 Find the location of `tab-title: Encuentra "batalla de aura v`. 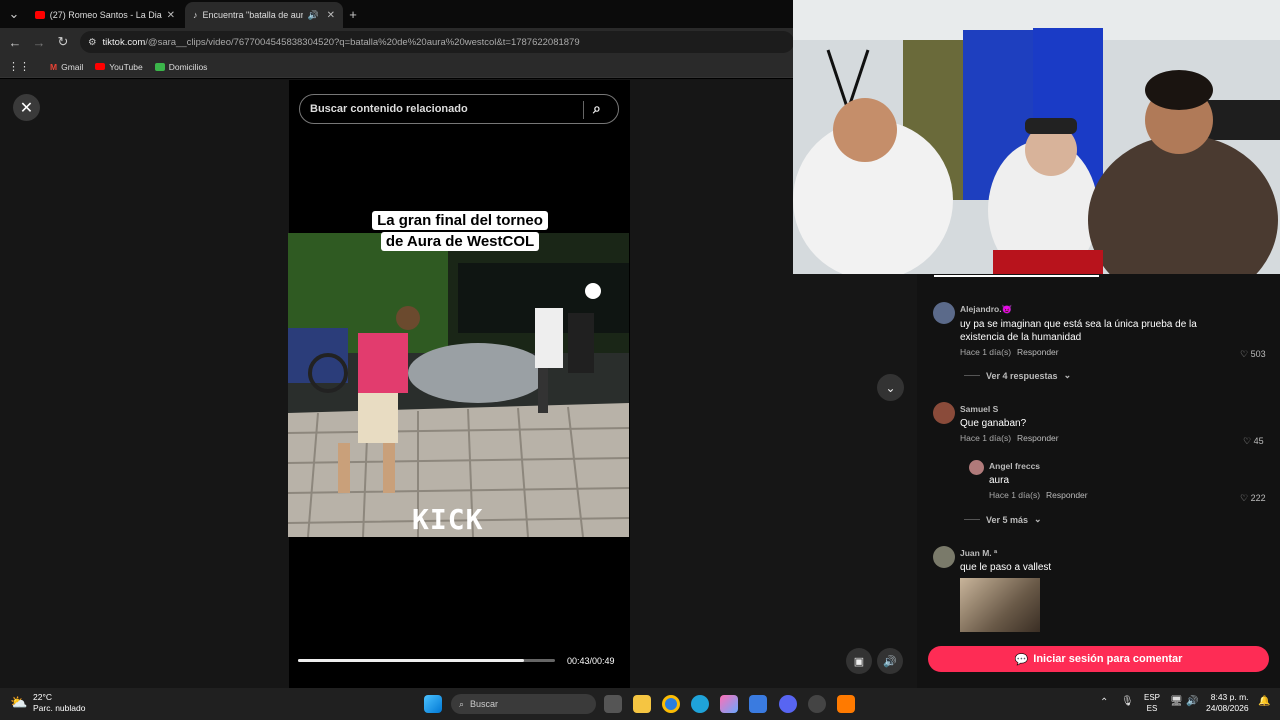

tab-title: Encuentra "batalla de aura v is located at coordinates (252, 15).